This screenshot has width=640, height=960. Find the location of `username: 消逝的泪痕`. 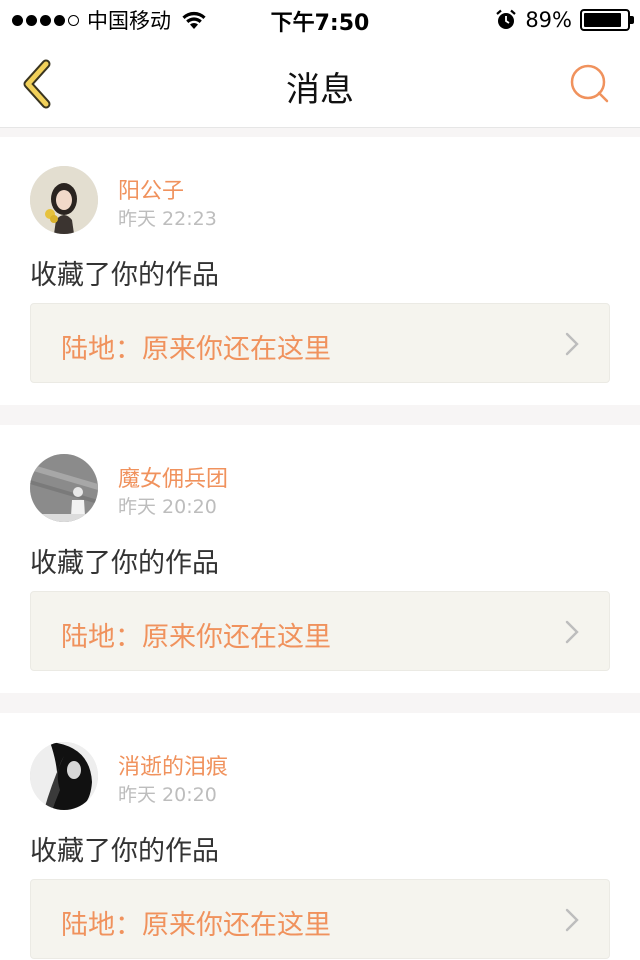

username: 消逝的泪痕 is located at coordinates (173, 765).